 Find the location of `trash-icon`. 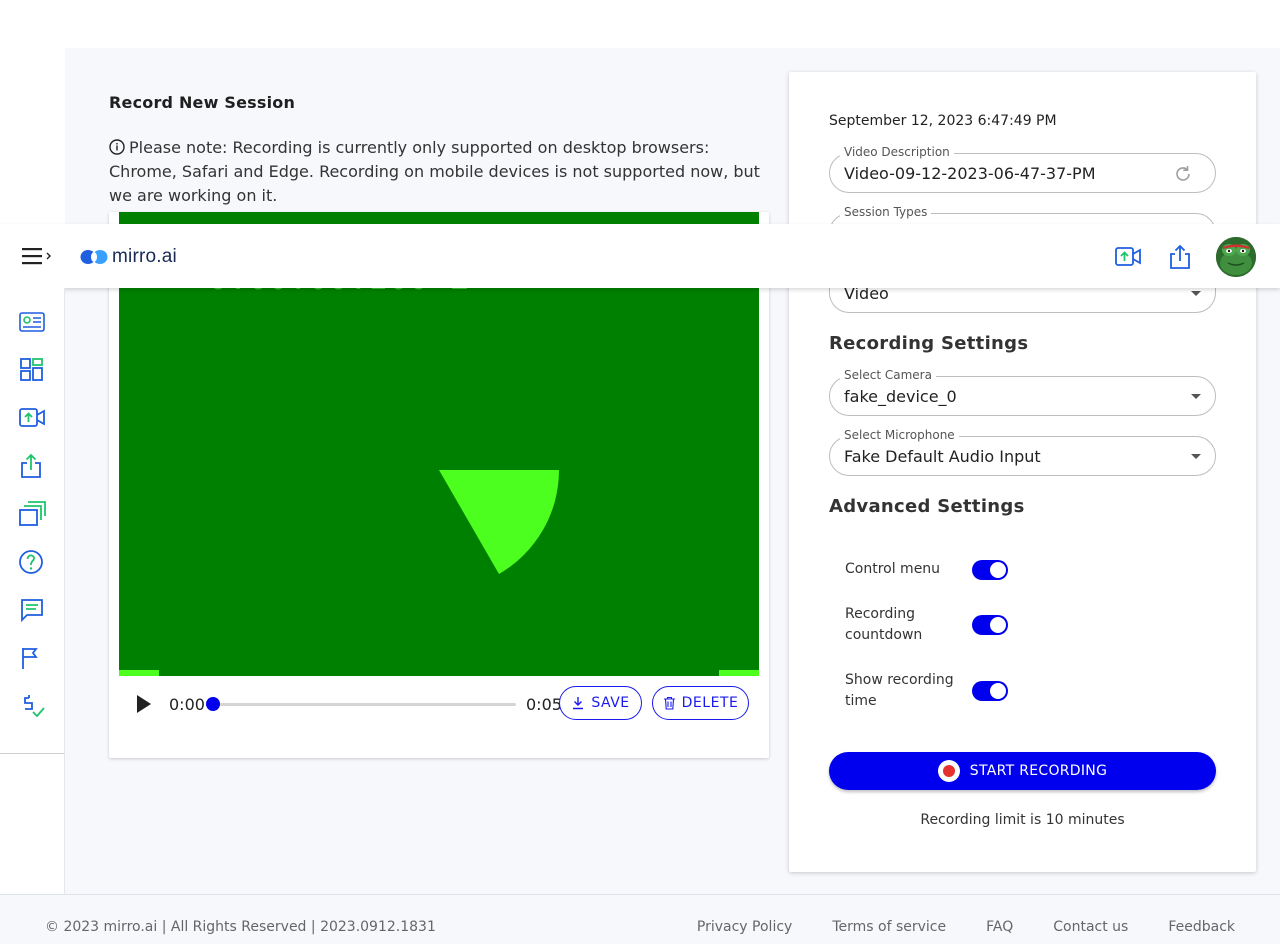

trash-icon is located at coordinates (669, 703).